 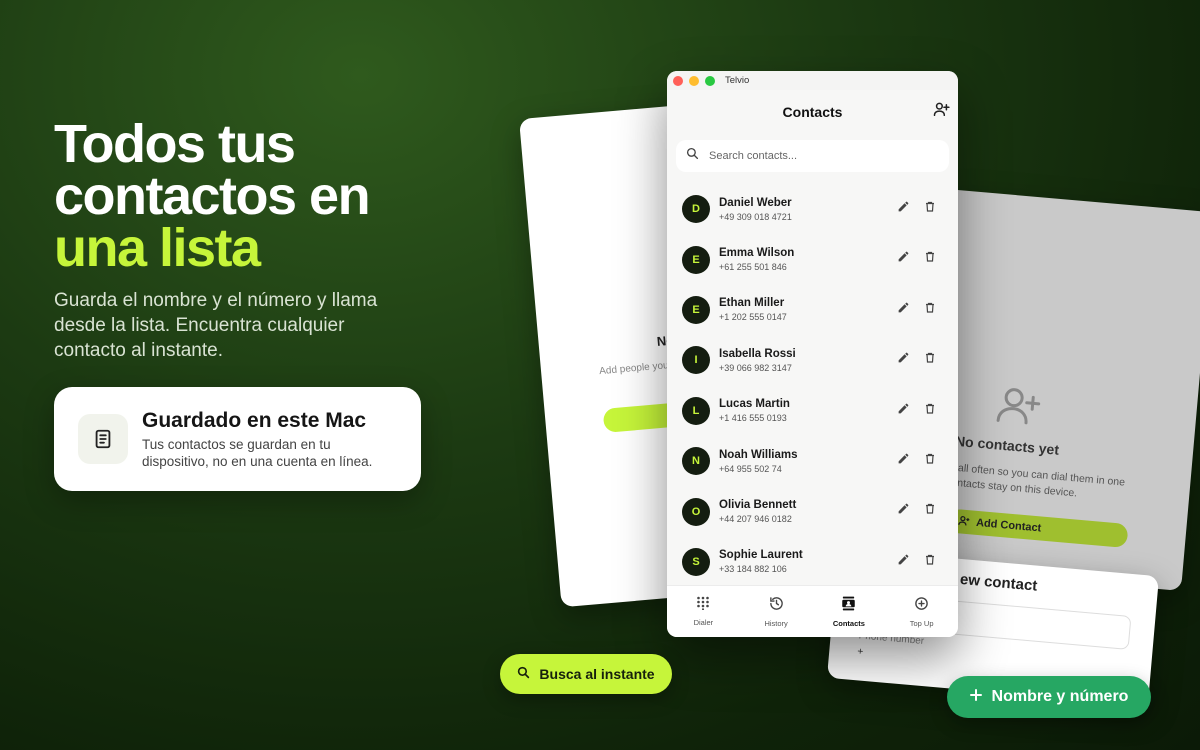 I want to click on document-icon, so click(x=103, y=439).